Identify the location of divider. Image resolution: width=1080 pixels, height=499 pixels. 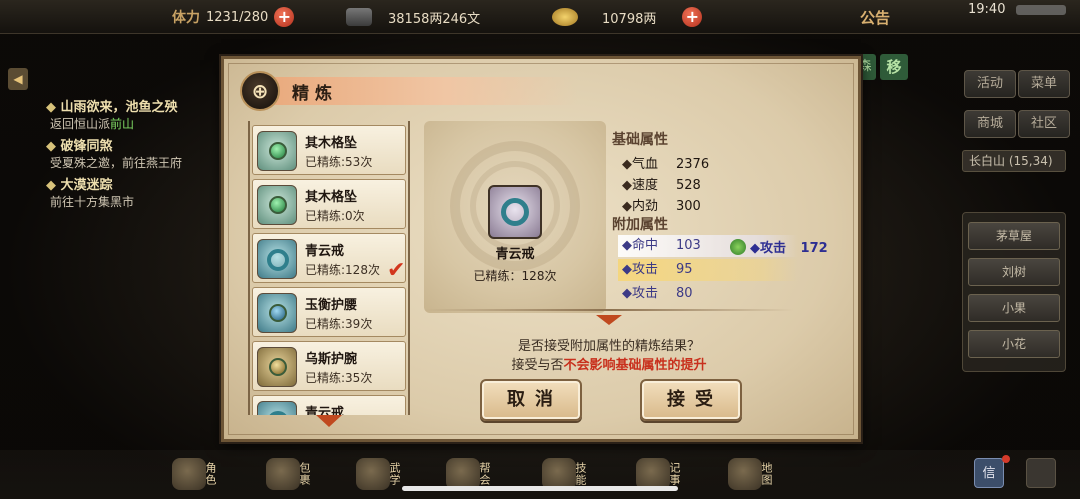
(609, 310).